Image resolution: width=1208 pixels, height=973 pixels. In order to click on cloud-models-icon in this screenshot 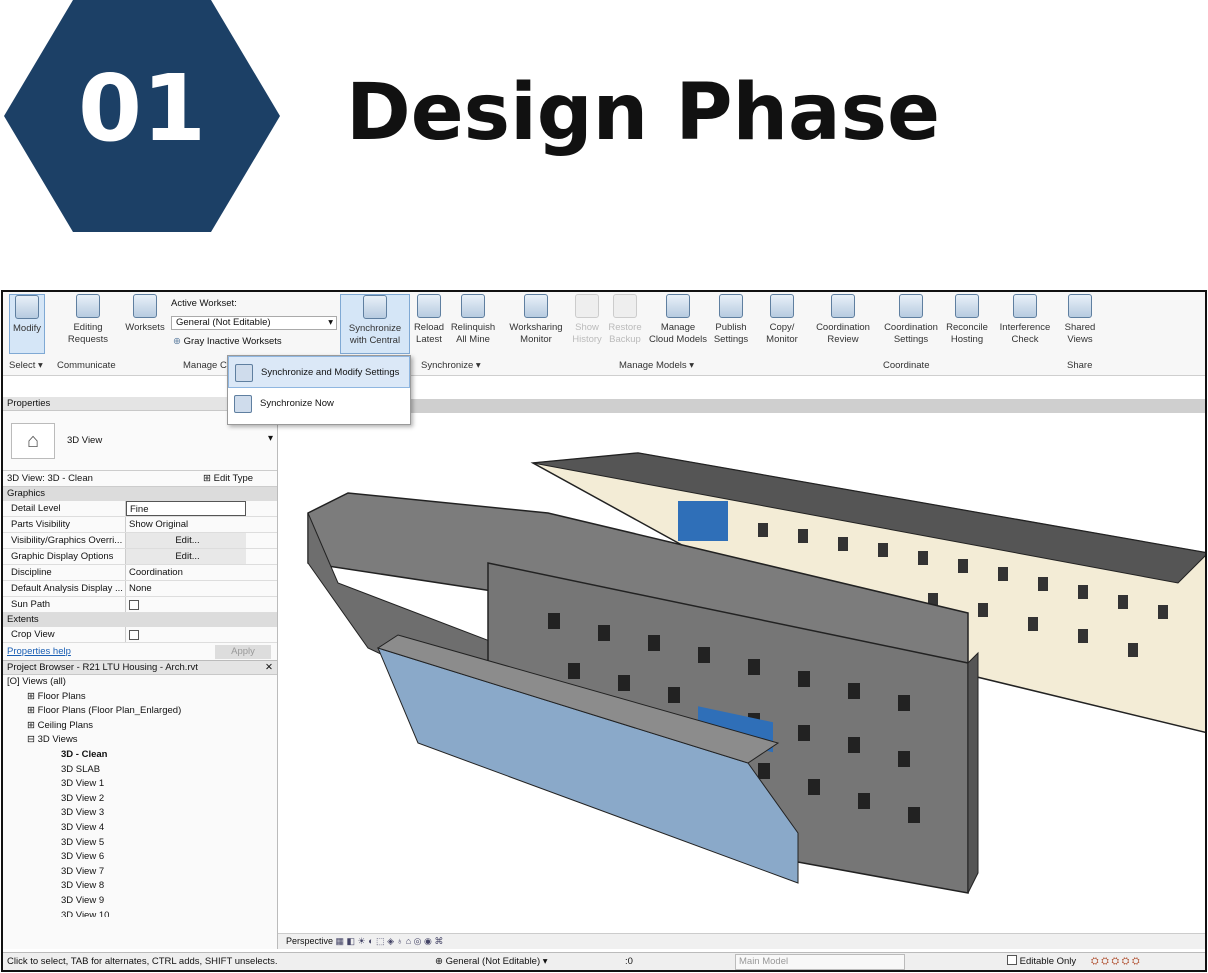, I will do `click(678, 306)`.